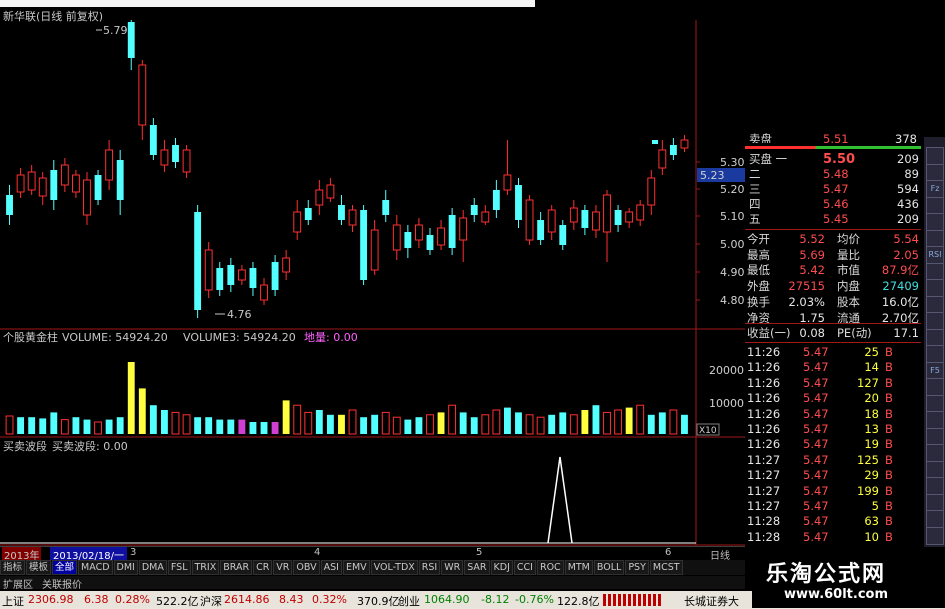 The height and width of the screenshot is (609, 945). What do you see at coordinates (205, 567) in the screenshot?
I see `tab-indicator-7: TRIX` at bounding box center [205, 567].